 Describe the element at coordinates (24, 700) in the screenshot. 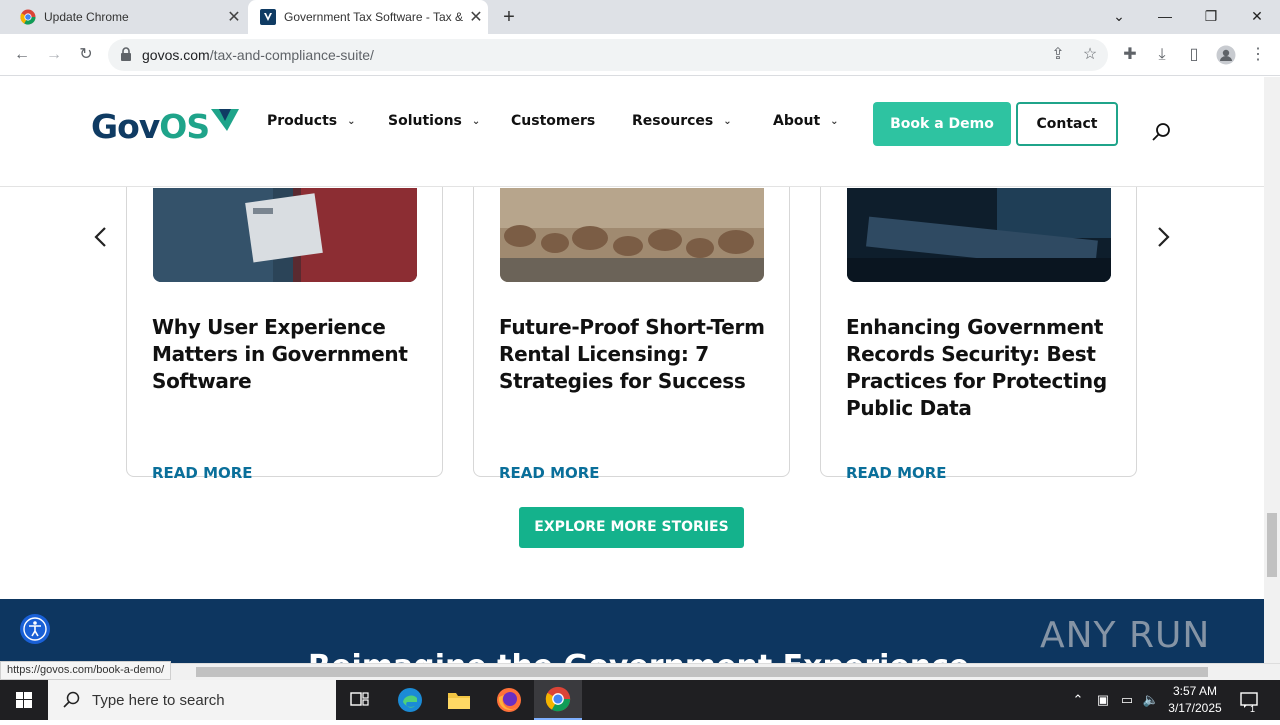

I see `windows-start-icon` at that location.